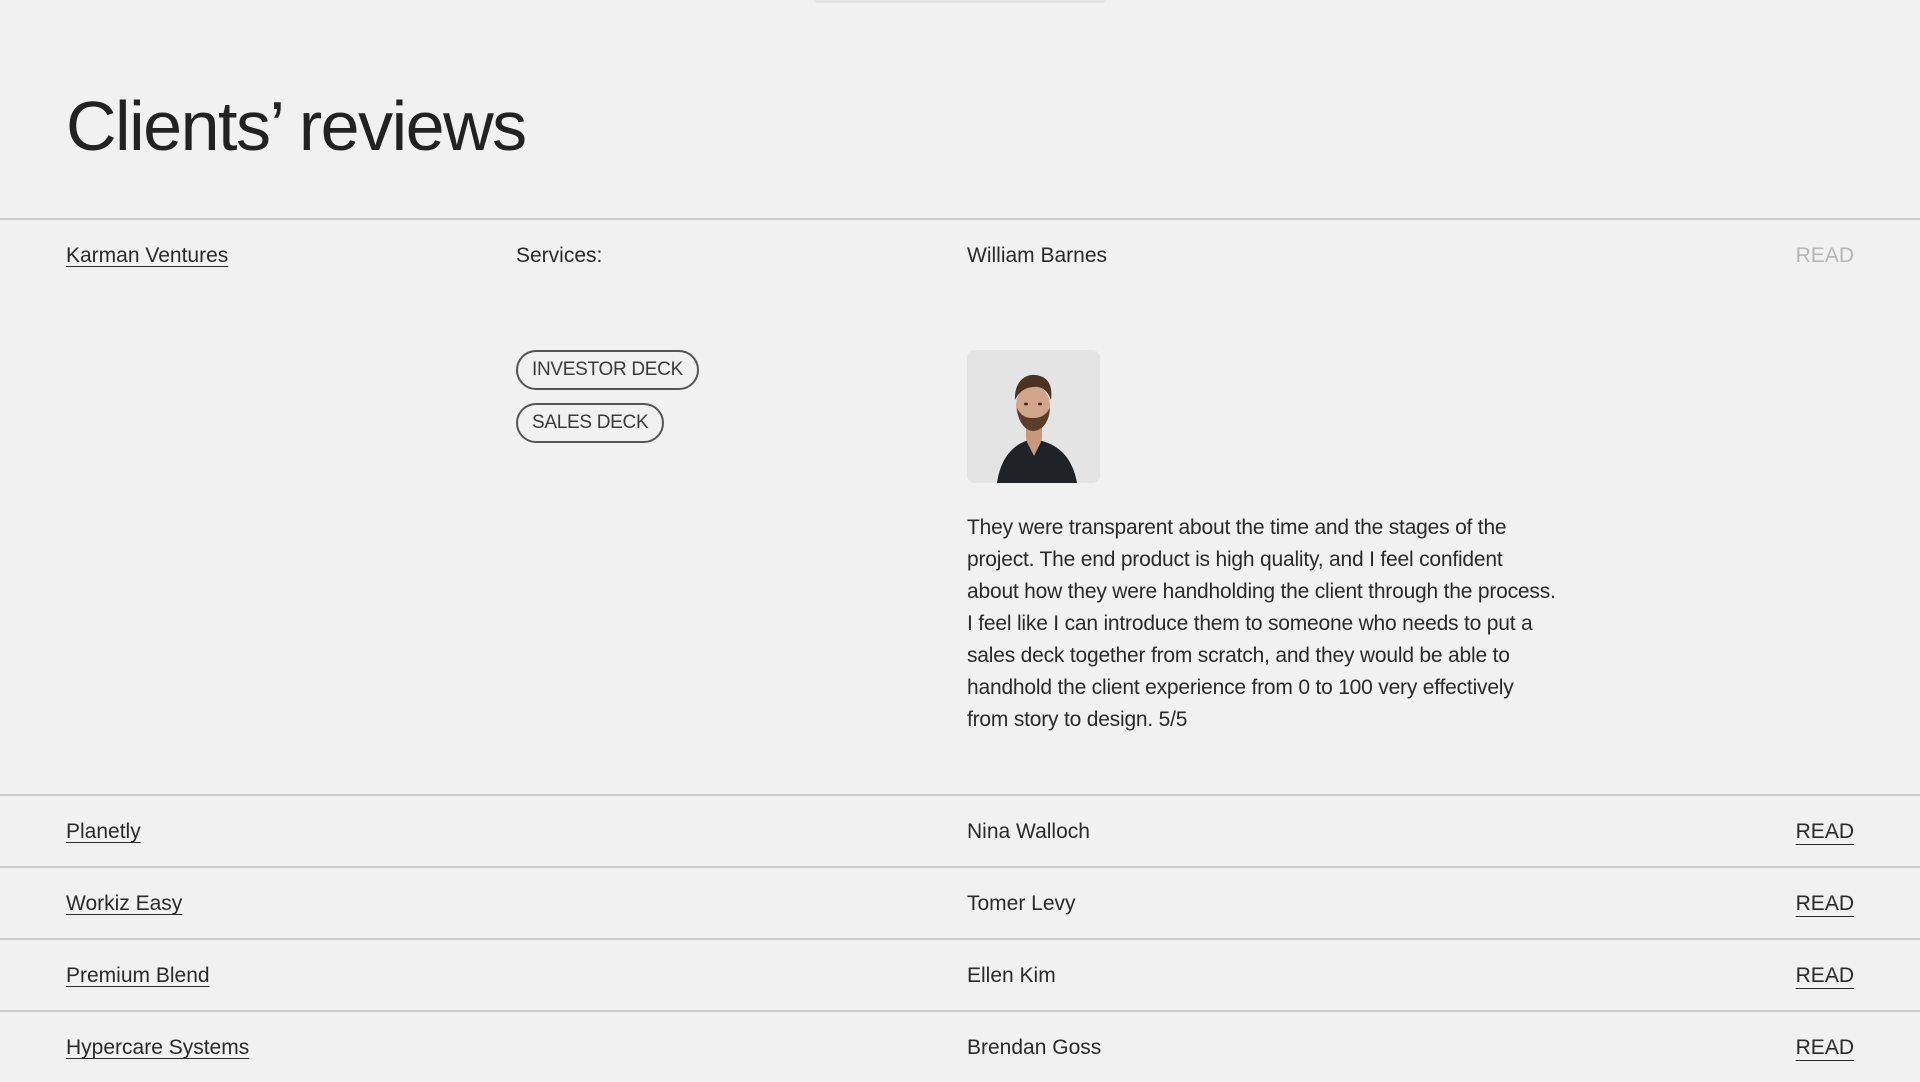 The image size is (1920, 1082). Describe the element at coordinates (1037, 255) in the screenshot. I see `reviewer-name: William Barnes` at that location.